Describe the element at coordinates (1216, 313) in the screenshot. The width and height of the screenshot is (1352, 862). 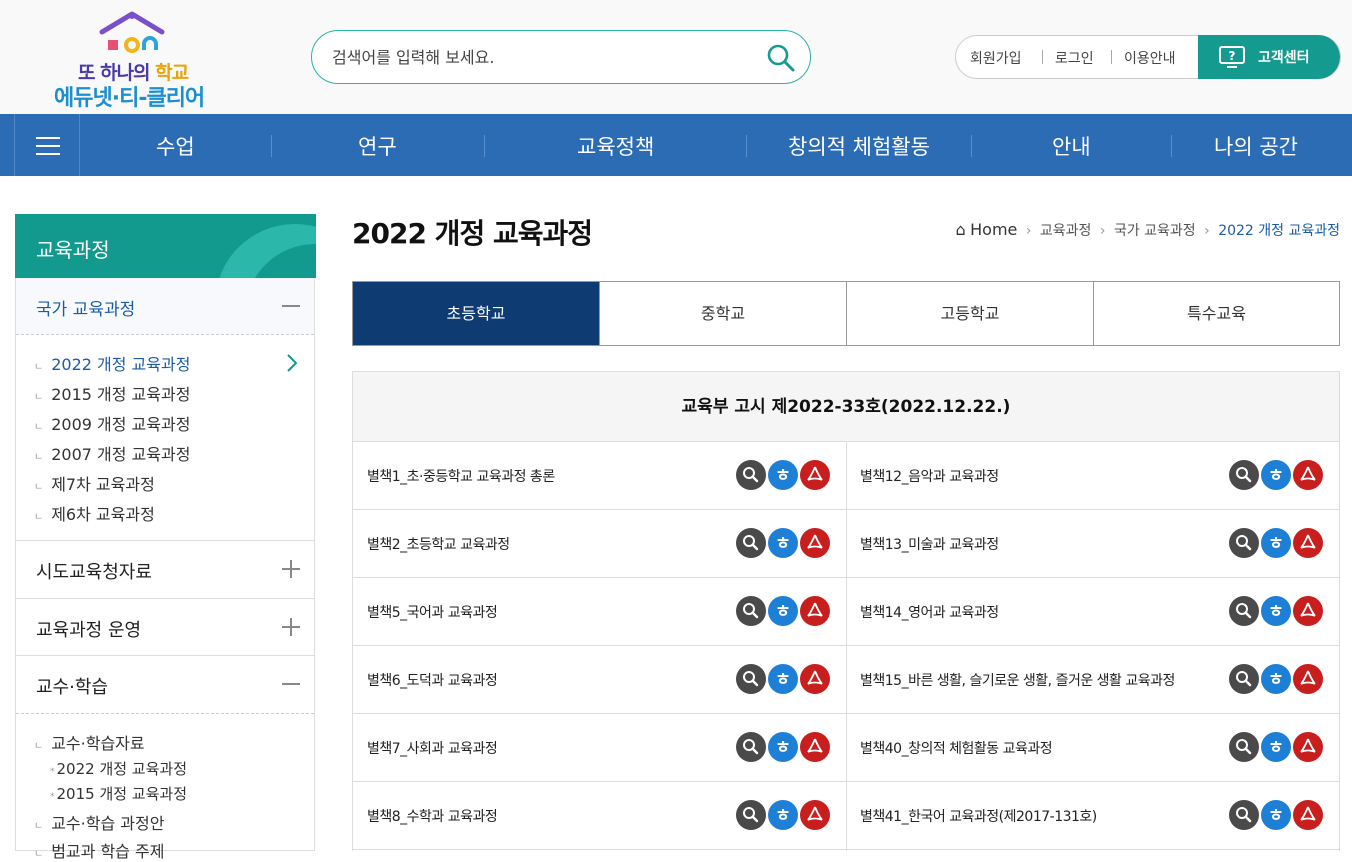
I see `tab-special: 특수교육` at that location.